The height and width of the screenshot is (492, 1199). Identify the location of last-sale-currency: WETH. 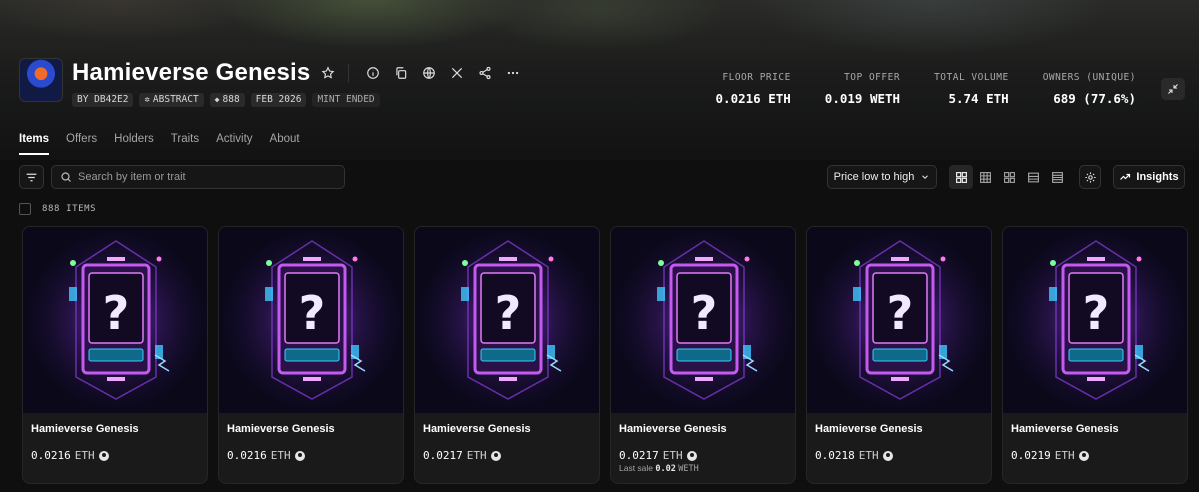
(688, 469).